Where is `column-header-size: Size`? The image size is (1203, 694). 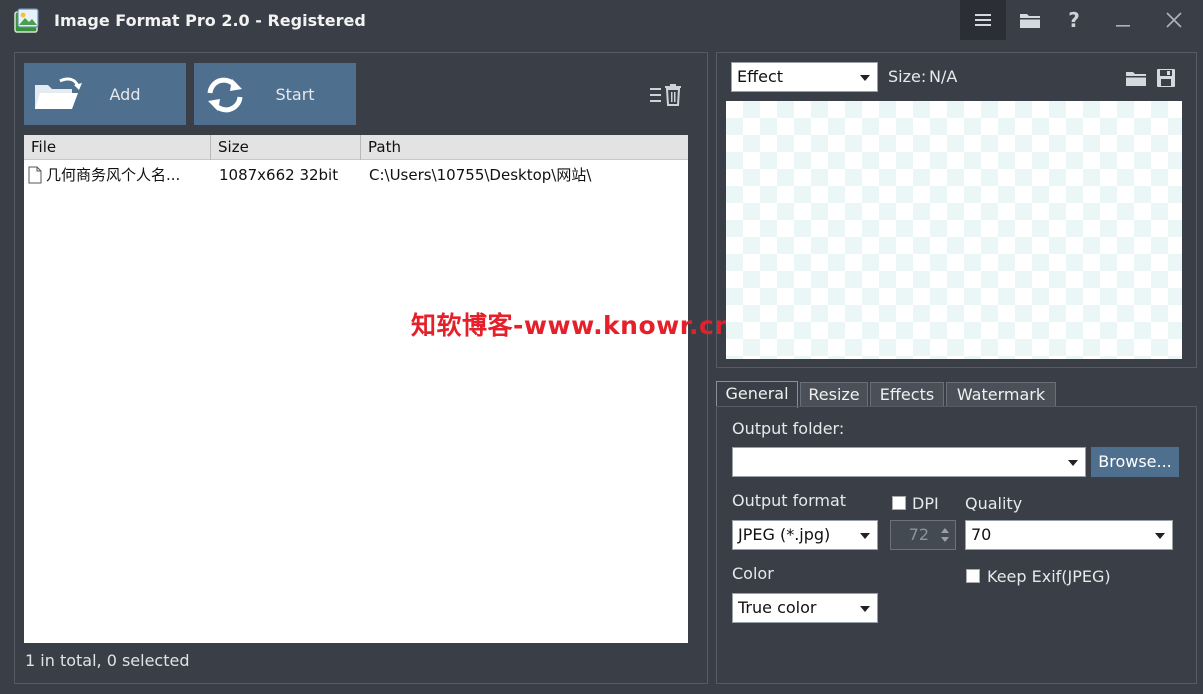 column-header-size: Size is located at coordinates (286, 147).